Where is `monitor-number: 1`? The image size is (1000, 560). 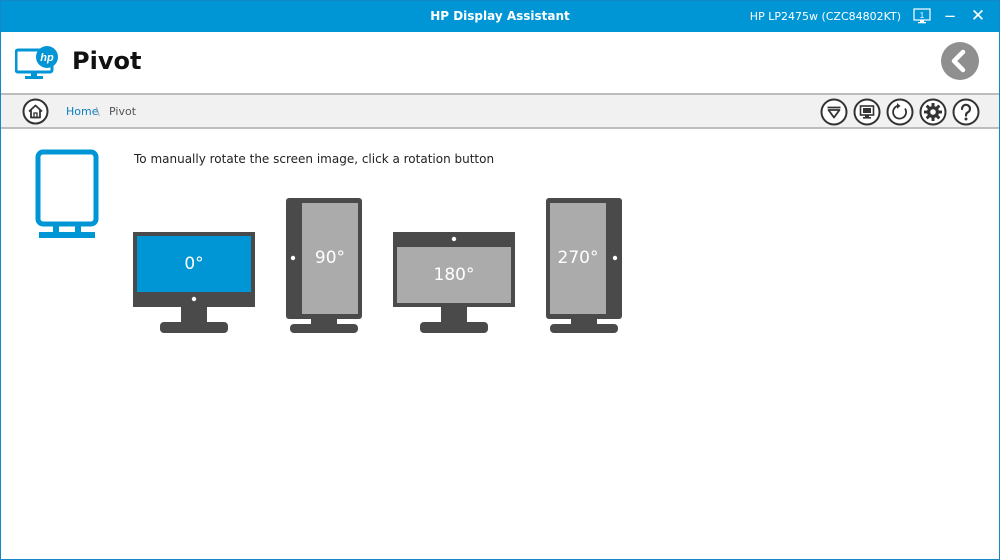 monitor-number: 1 is located at coordinates (922, 15).